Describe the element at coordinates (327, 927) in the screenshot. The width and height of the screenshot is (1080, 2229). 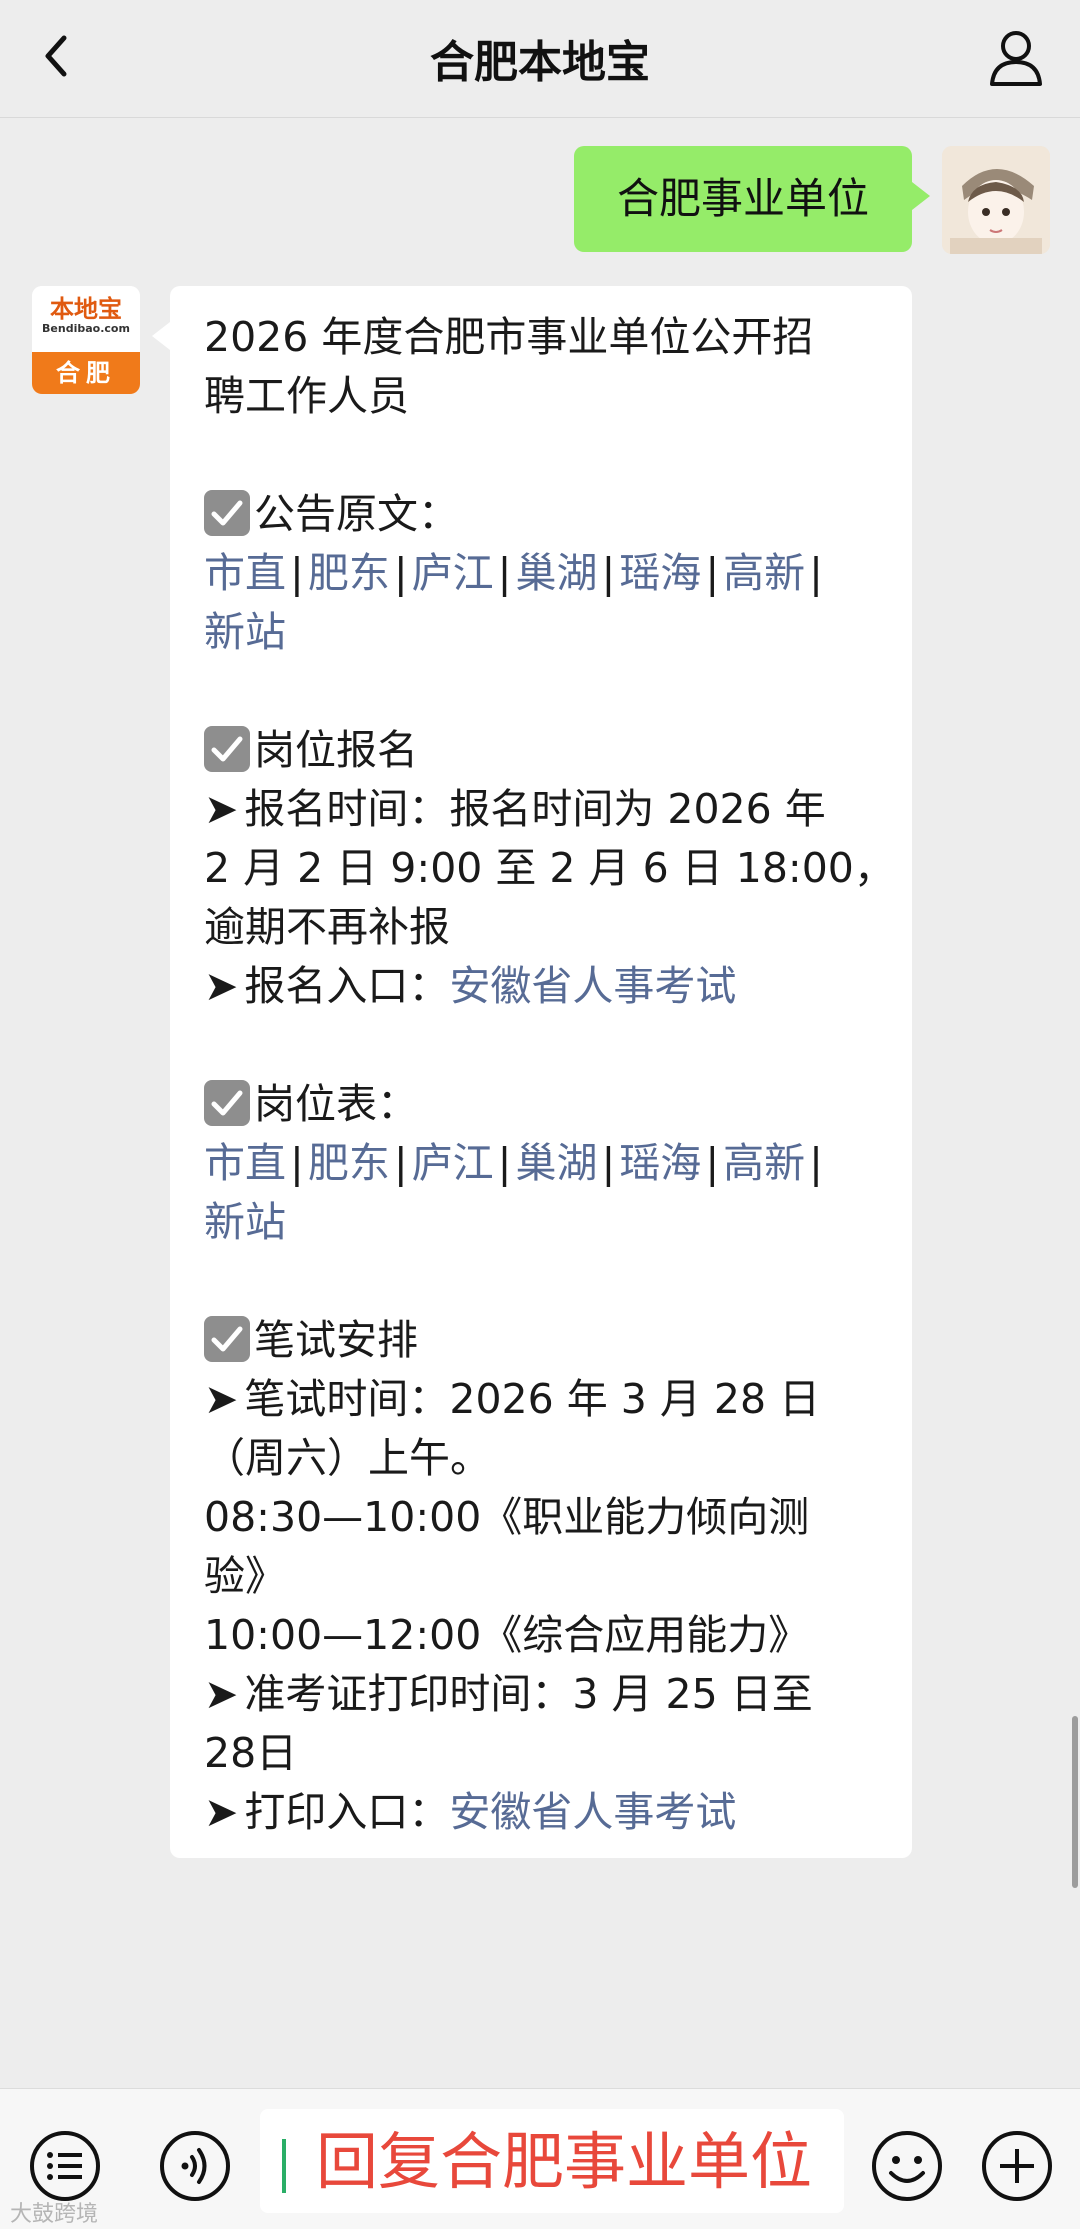
I see `text-line: 逾期不再补报` at that location.